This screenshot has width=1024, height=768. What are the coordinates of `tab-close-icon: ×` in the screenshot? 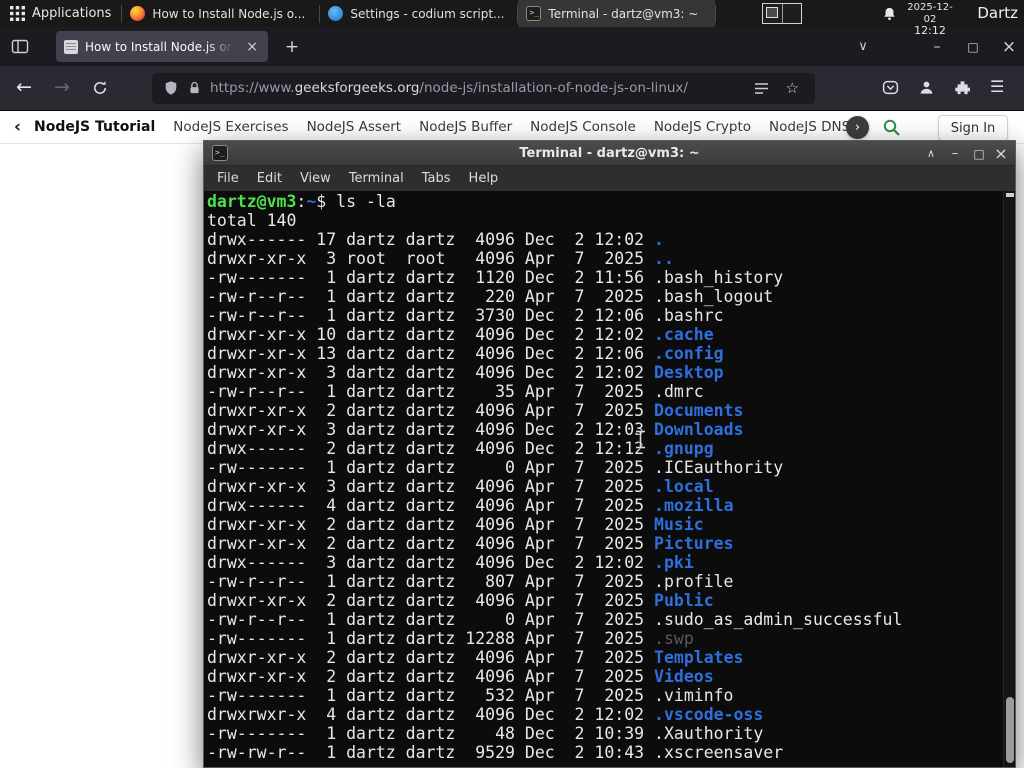 It's located at (252, 47).